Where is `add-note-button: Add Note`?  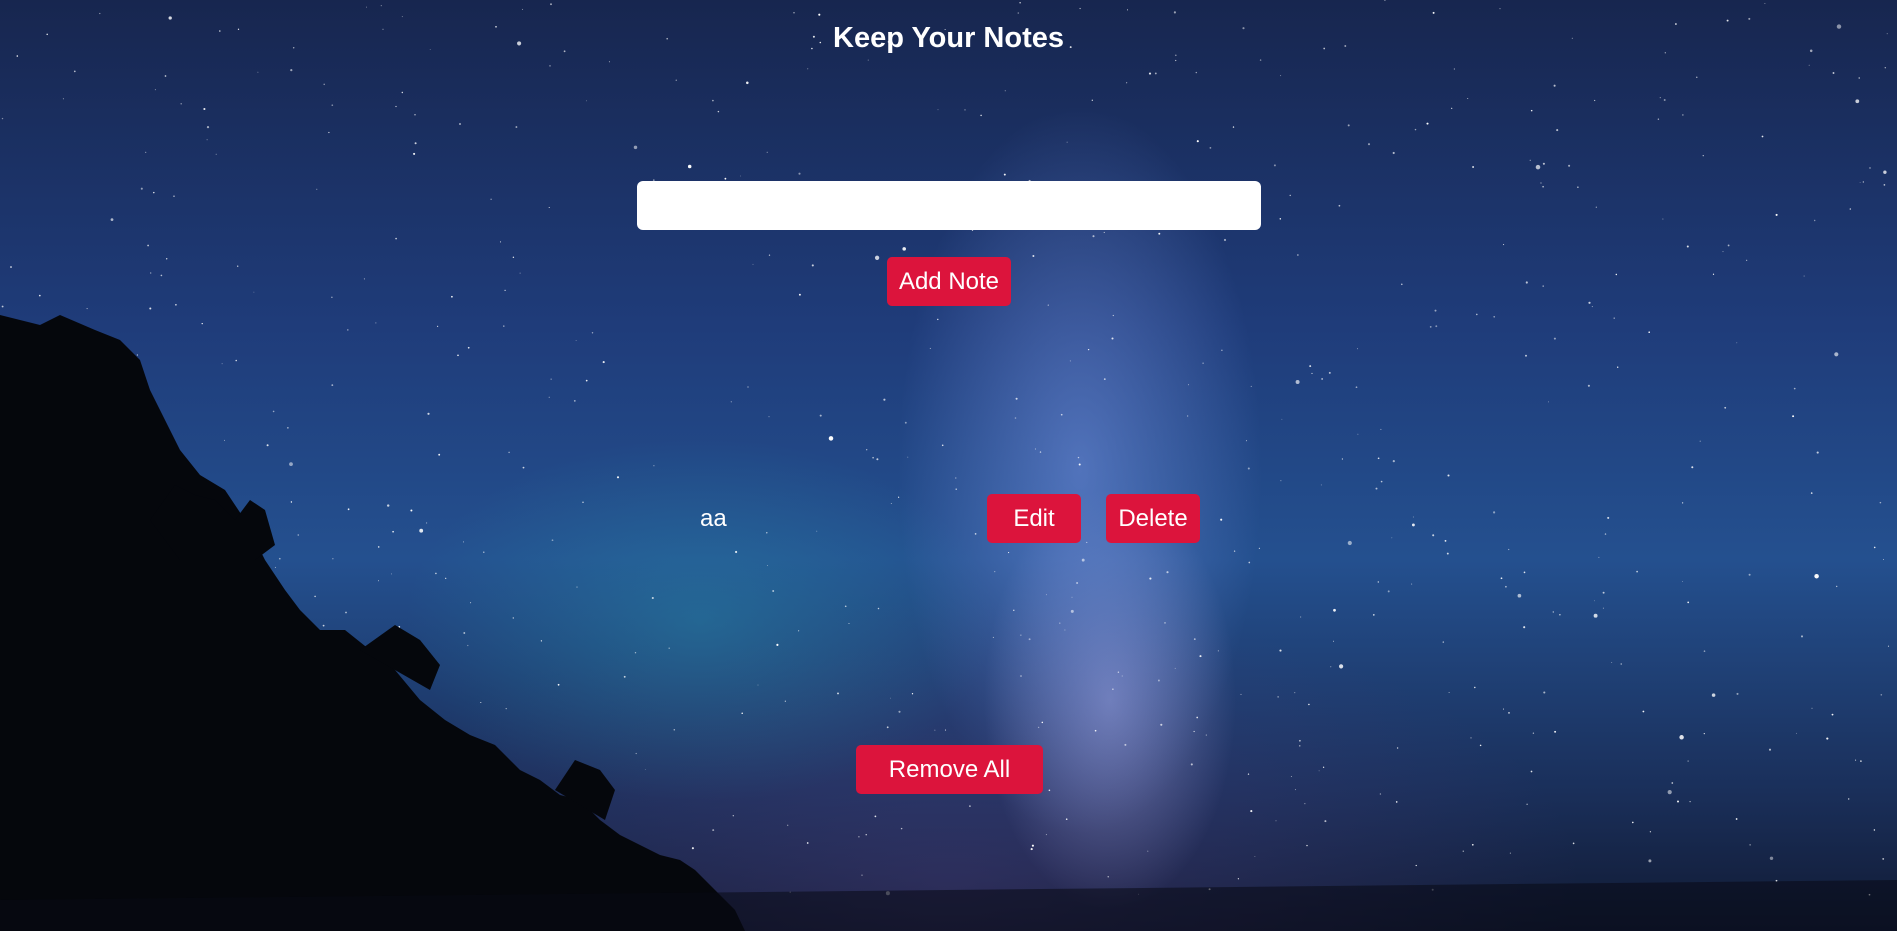 add-note-button: Add Note is located at coordinates (949, 281).